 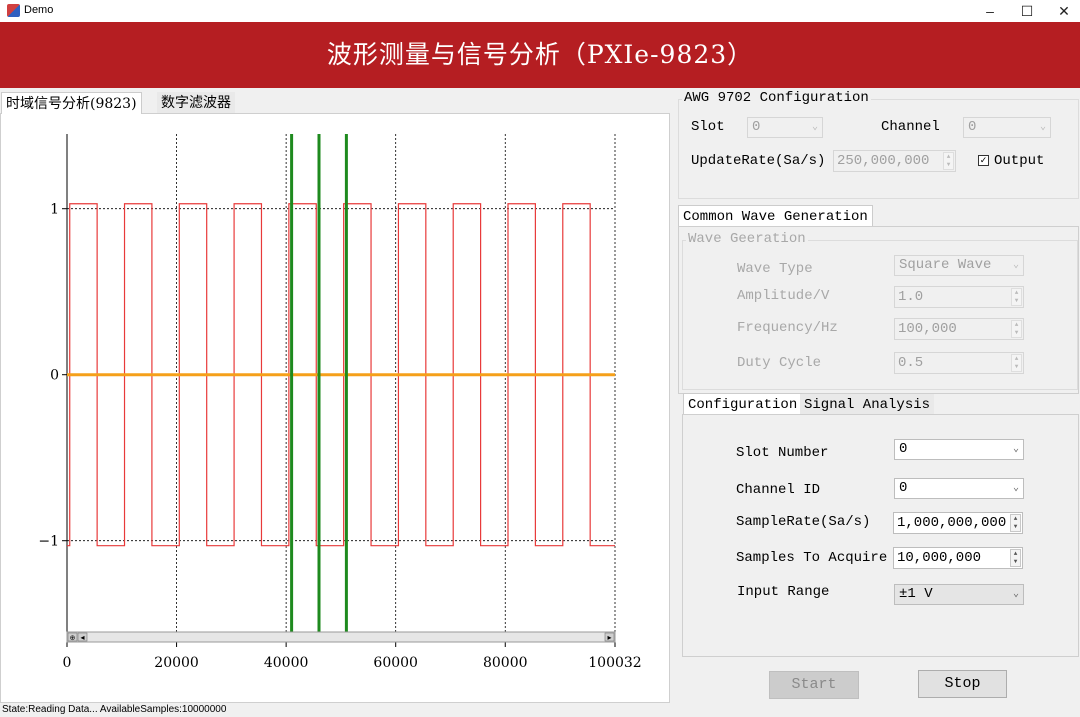 I want to click on page-title: 波形测量与信号分析（PXIe-9823）, so click(x=540, y=55).